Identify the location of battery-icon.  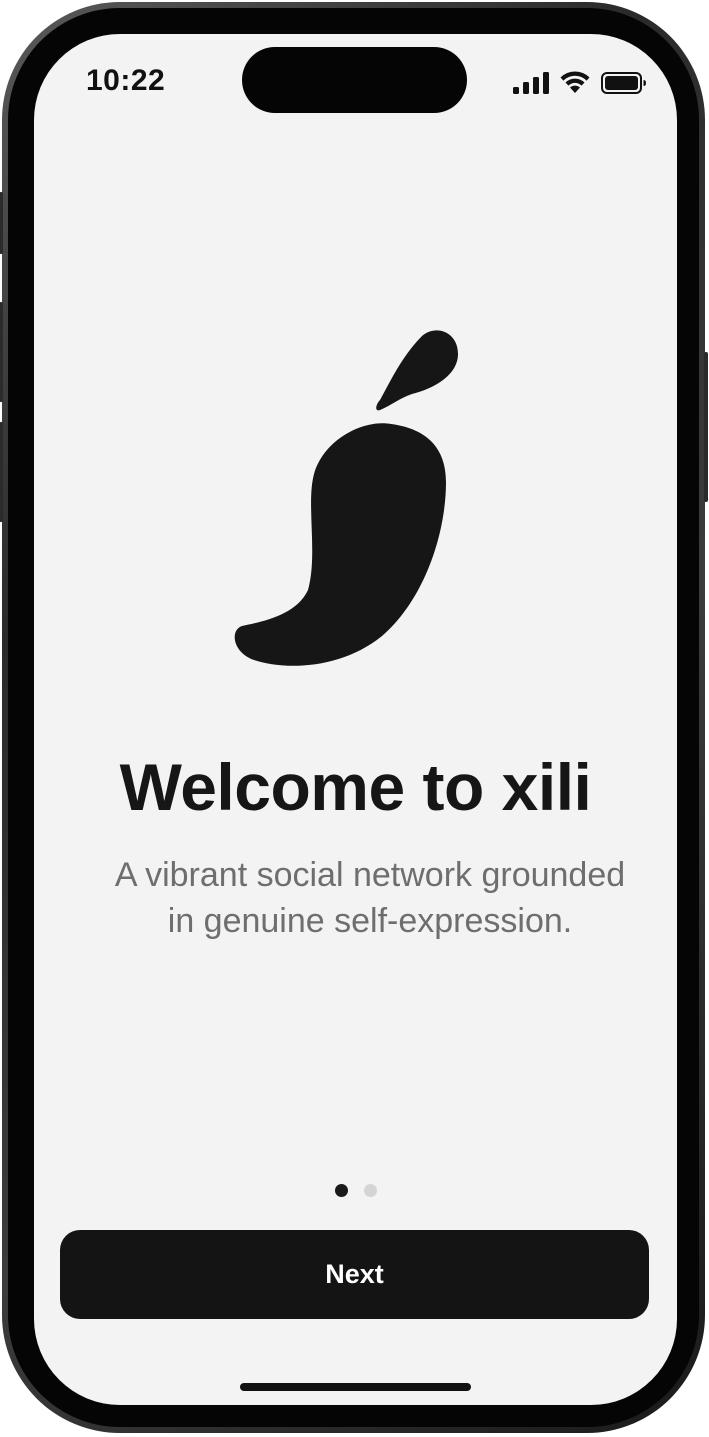
(623, 83).